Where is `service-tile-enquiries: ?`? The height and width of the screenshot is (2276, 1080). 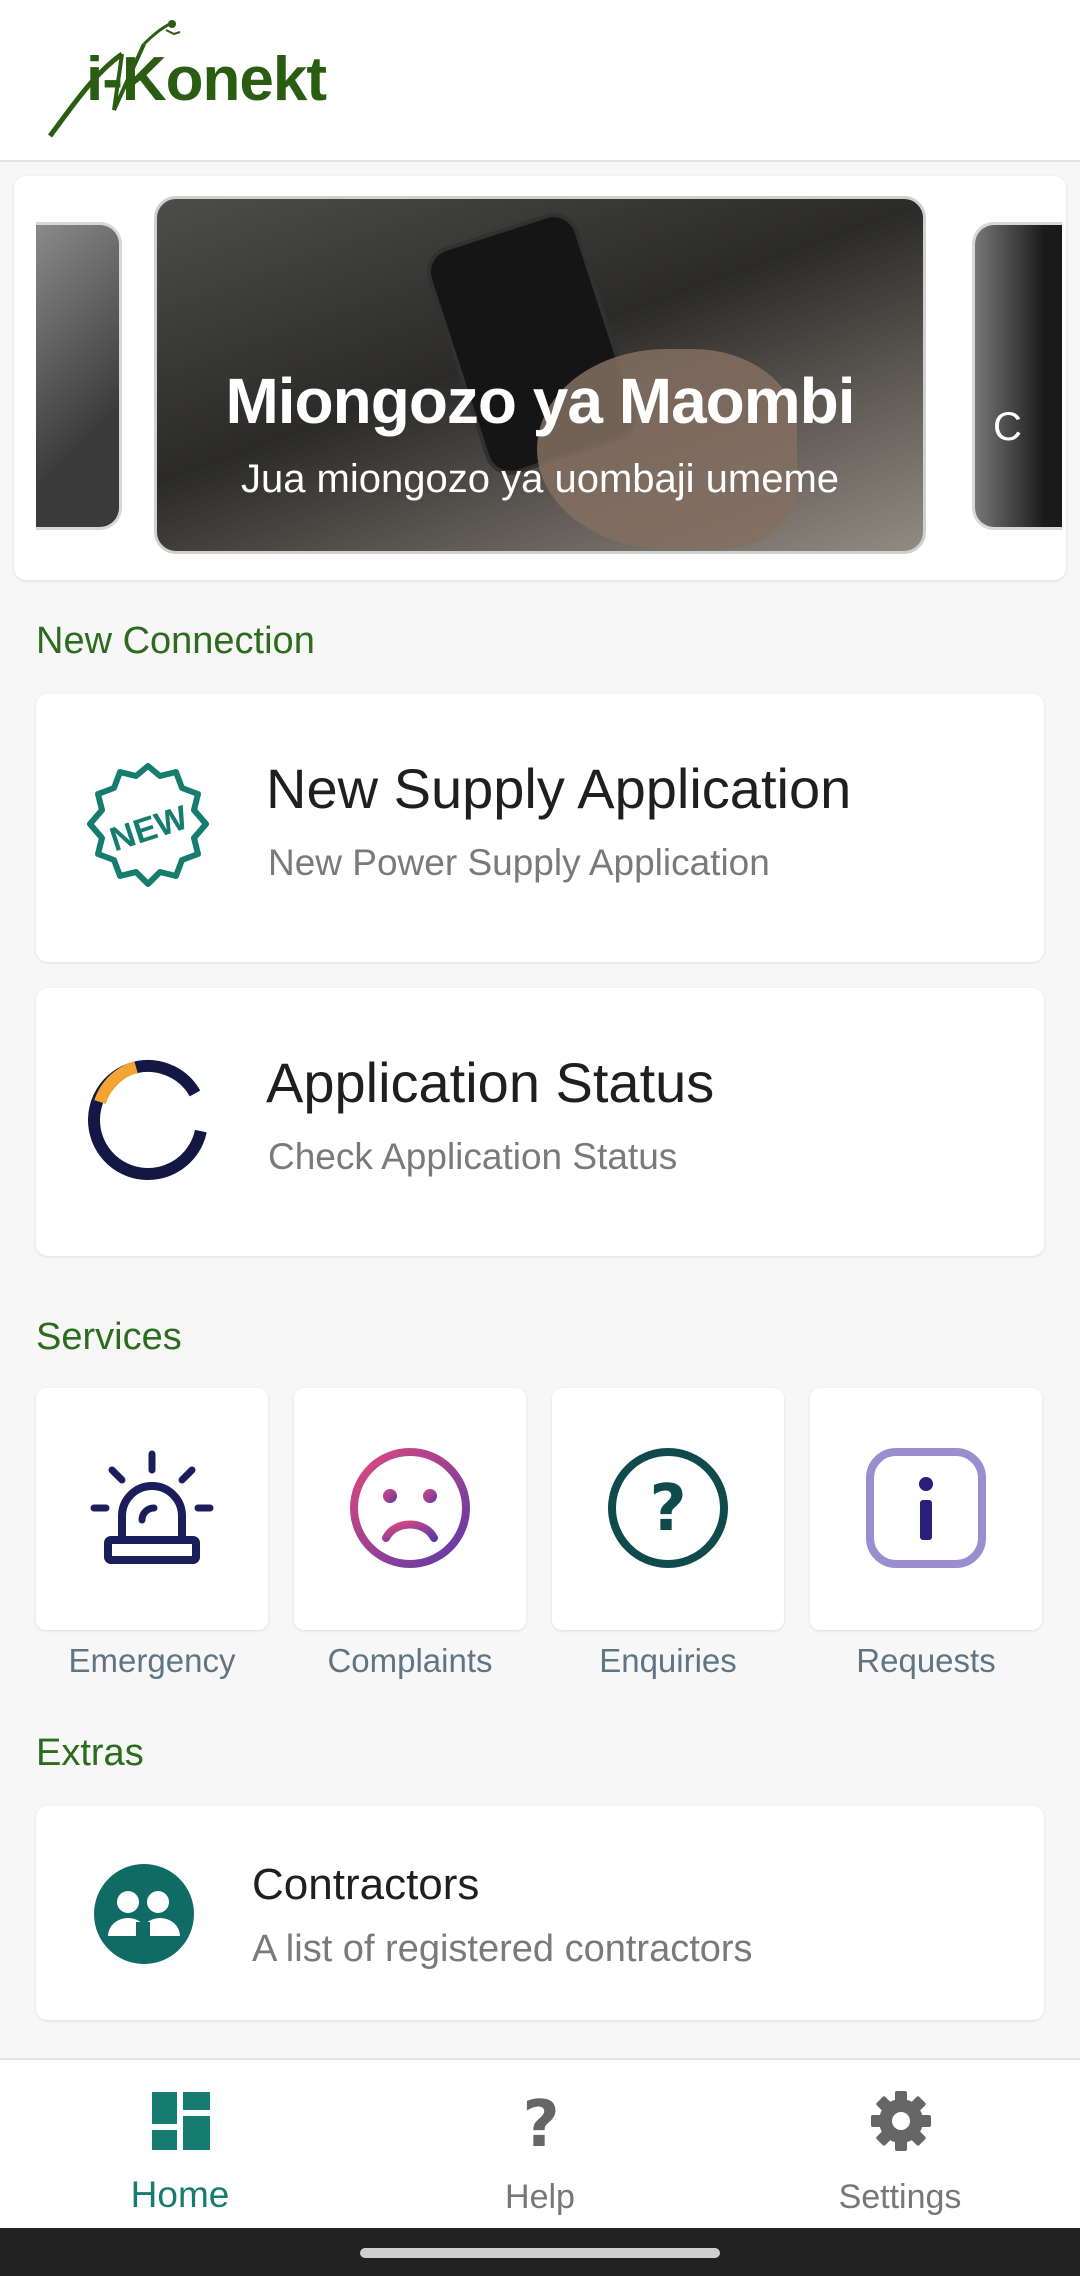 service-tile-enquiries: ? is located at coordinates (668, 1509).